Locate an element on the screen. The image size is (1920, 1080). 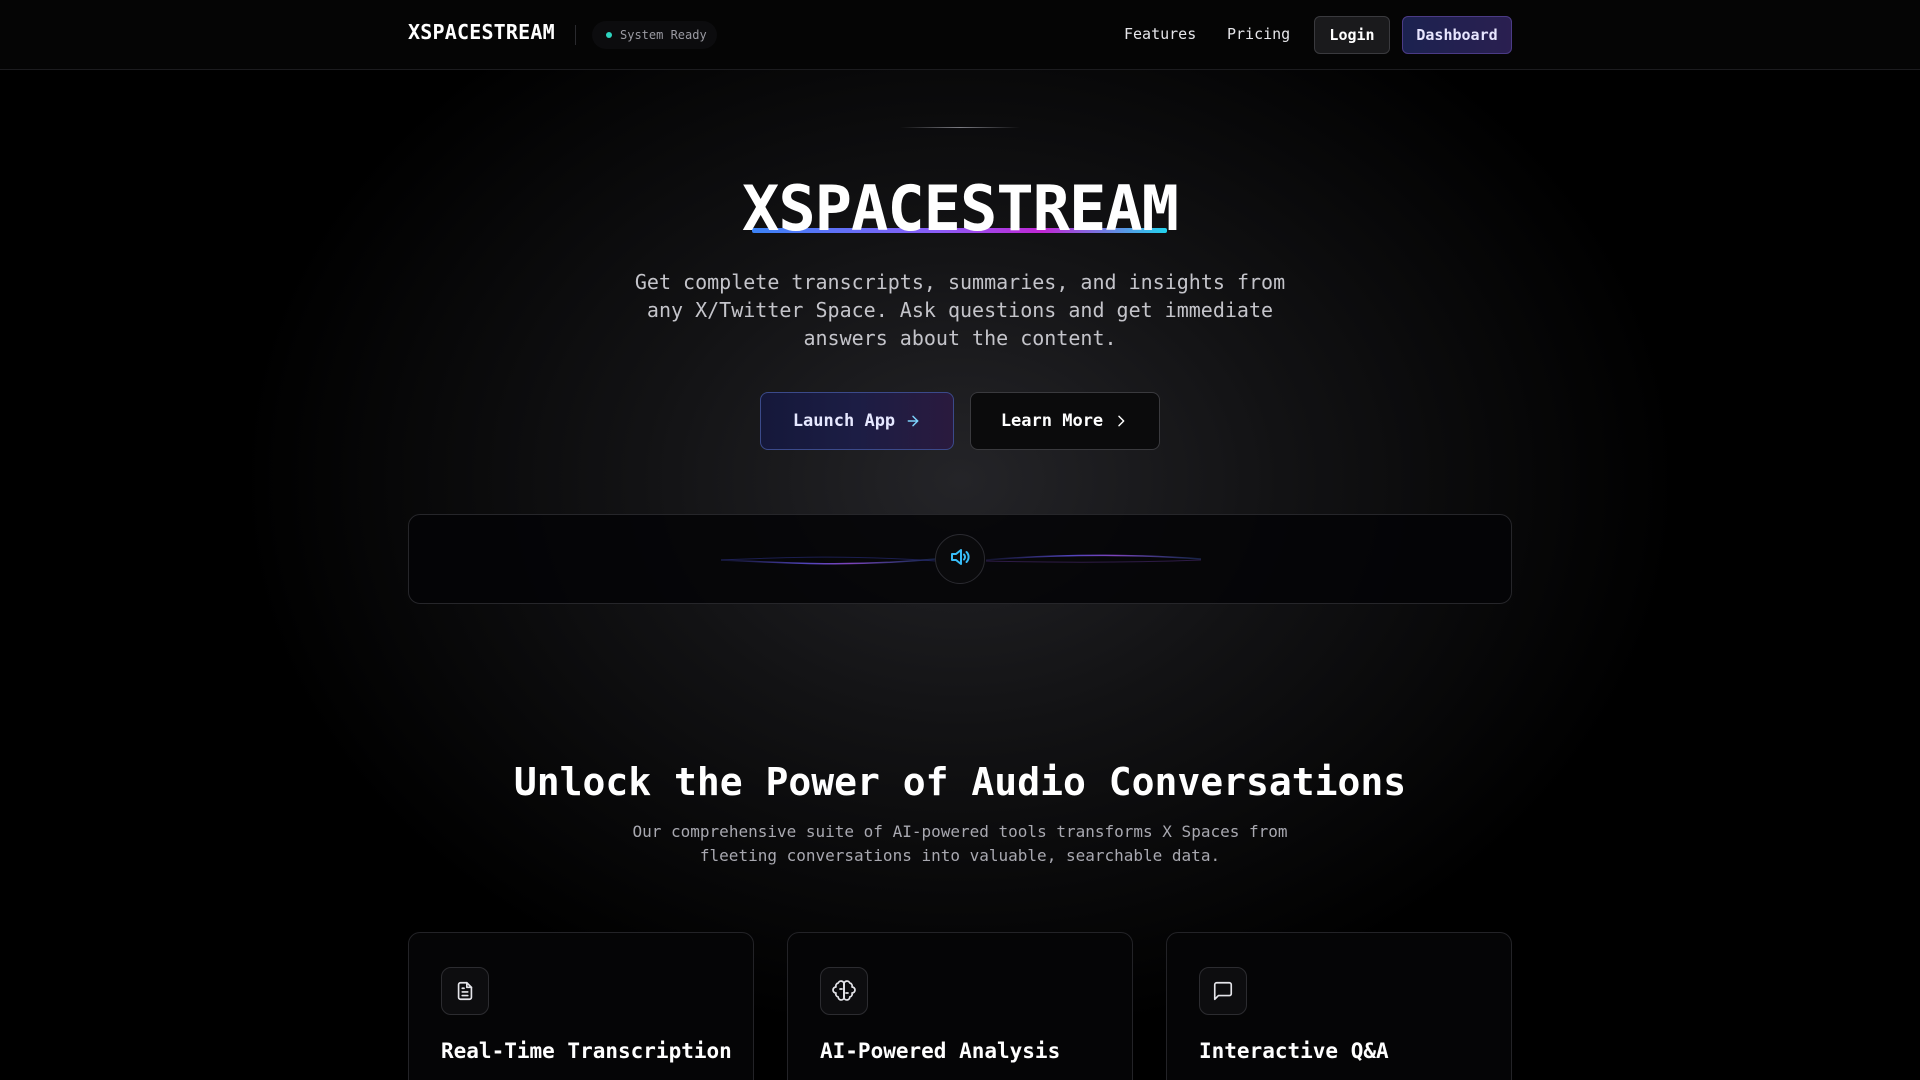
learn-more-button: Learn More is located at coordinates (1065, 421).